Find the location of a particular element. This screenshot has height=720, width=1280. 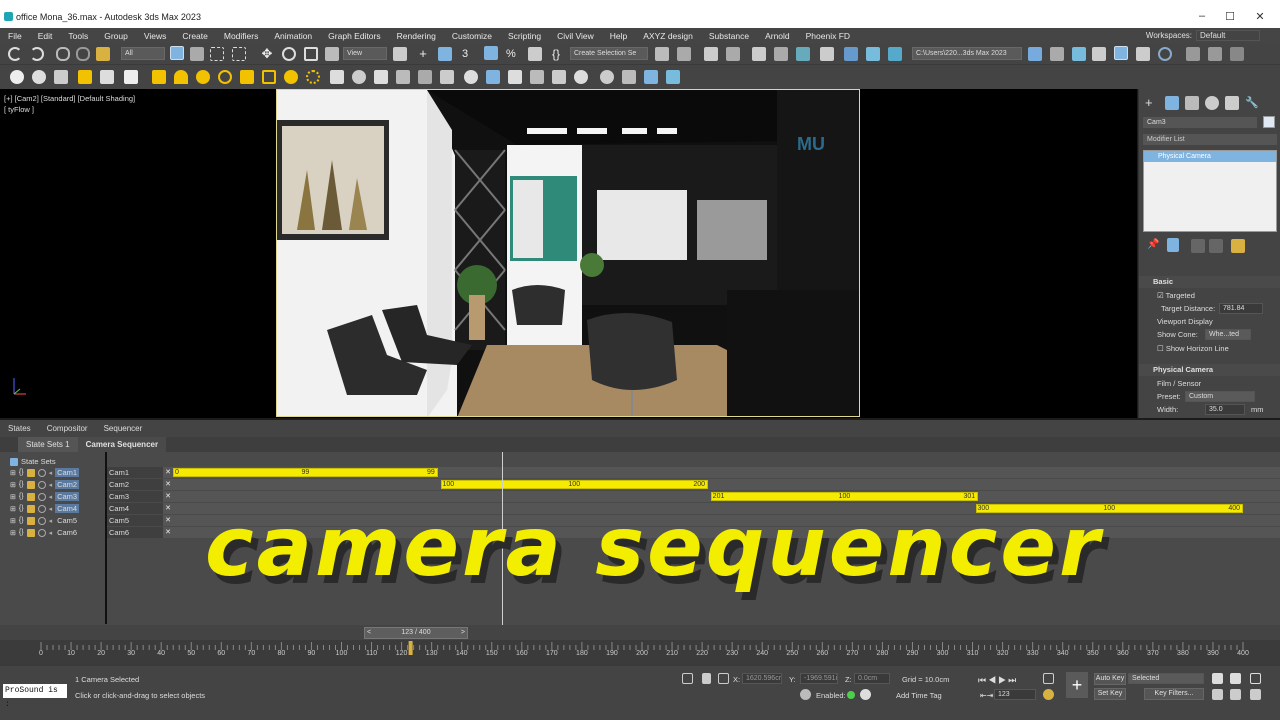

zoom-extents-icon is located at coordinates (1255, 678).